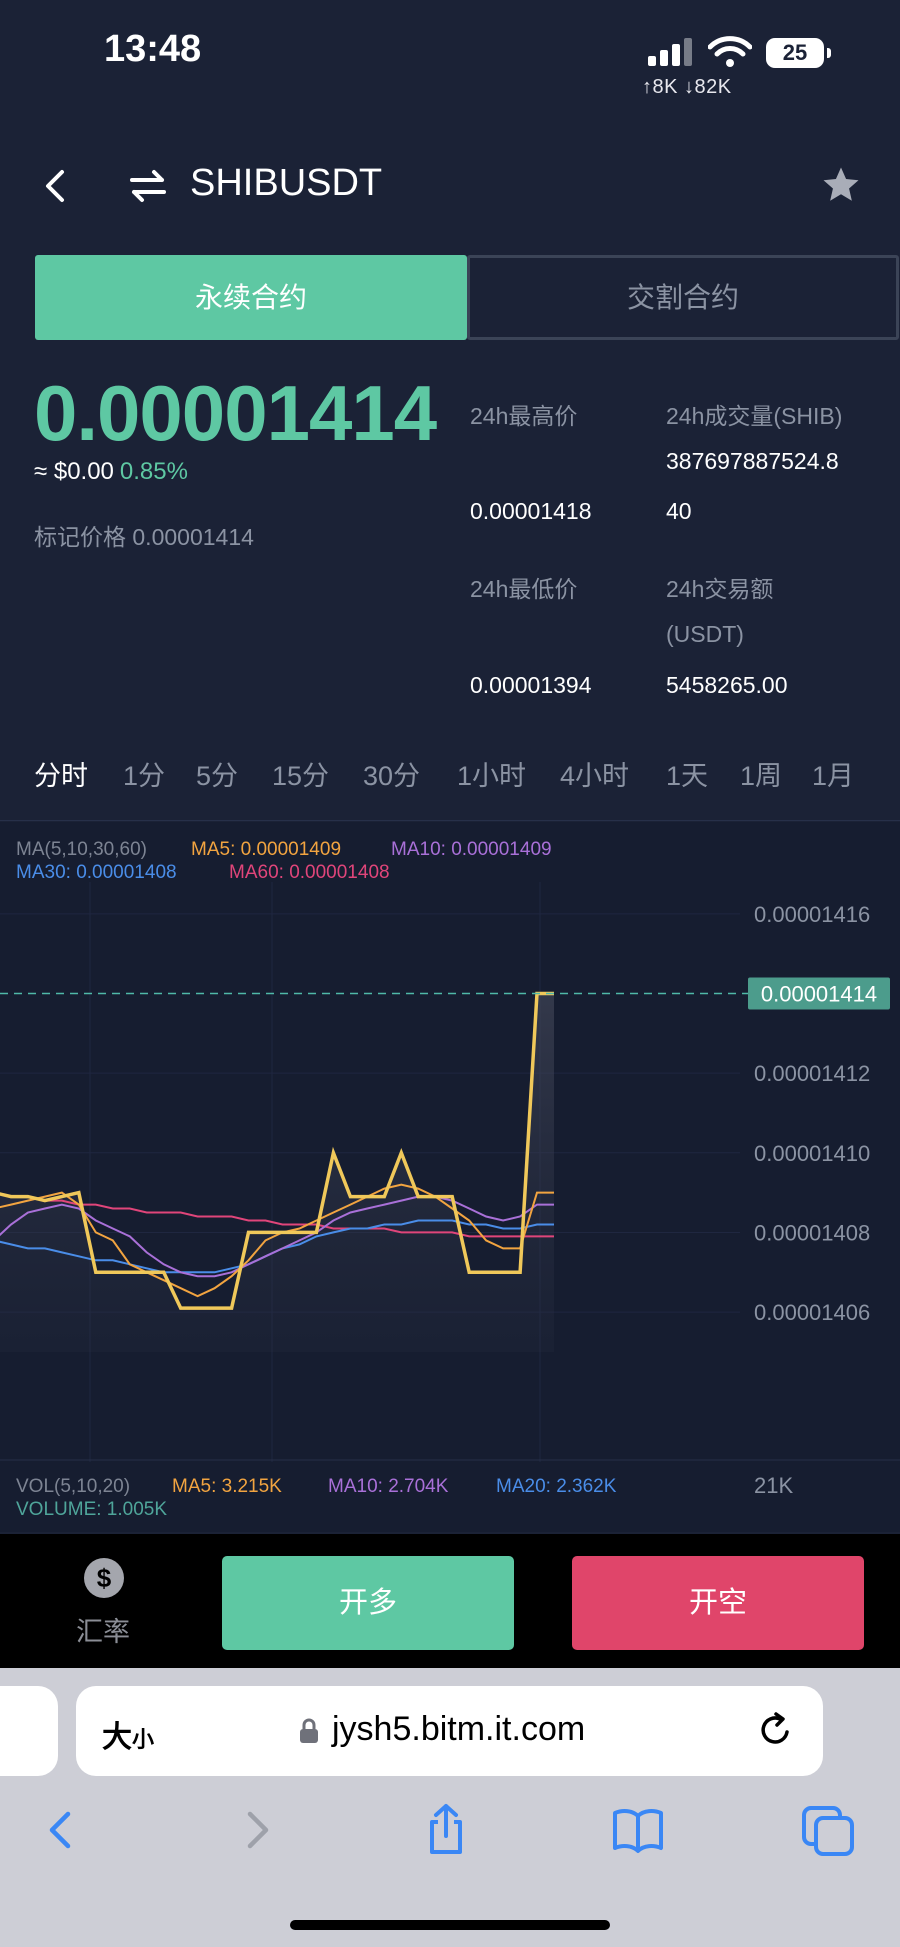  I want to click on y-tick-label: 0.00001408, so click(812, 1232).